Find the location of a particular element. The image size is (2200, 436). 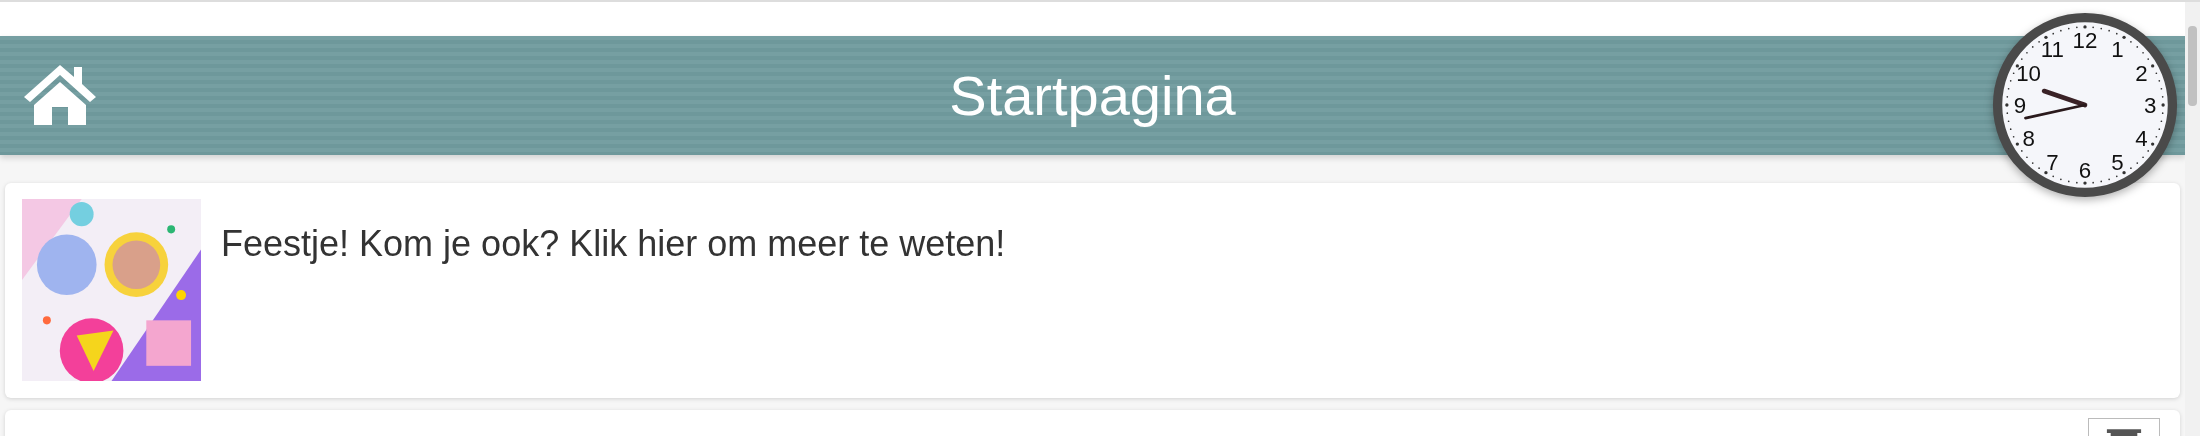

clock-numeral: 3 is located at coordinates (2150, 106).